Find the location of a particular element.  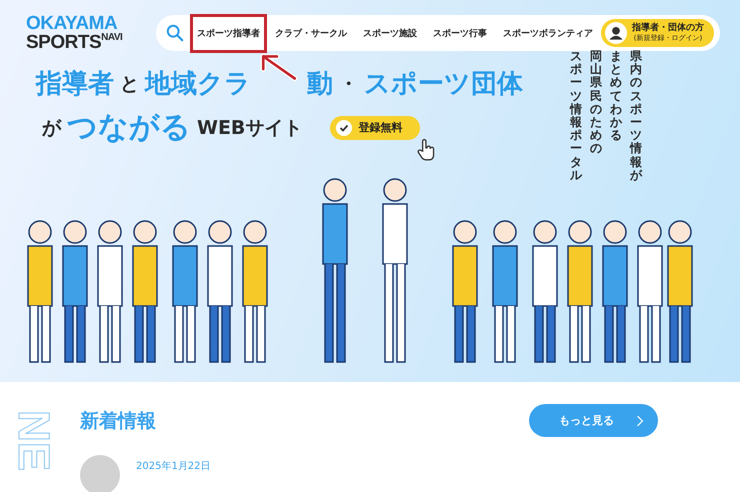

nav-link: クラブ・サークル is located at coordinates (311, 33).